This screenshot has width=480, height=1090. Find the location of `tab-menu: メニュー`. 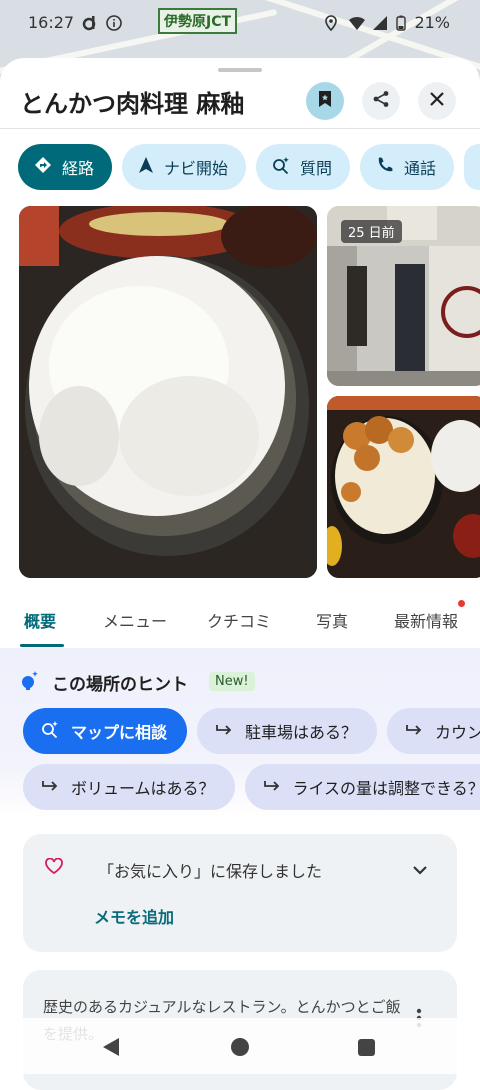

tab-menu: メニュー is located at coordinates (135, 620).